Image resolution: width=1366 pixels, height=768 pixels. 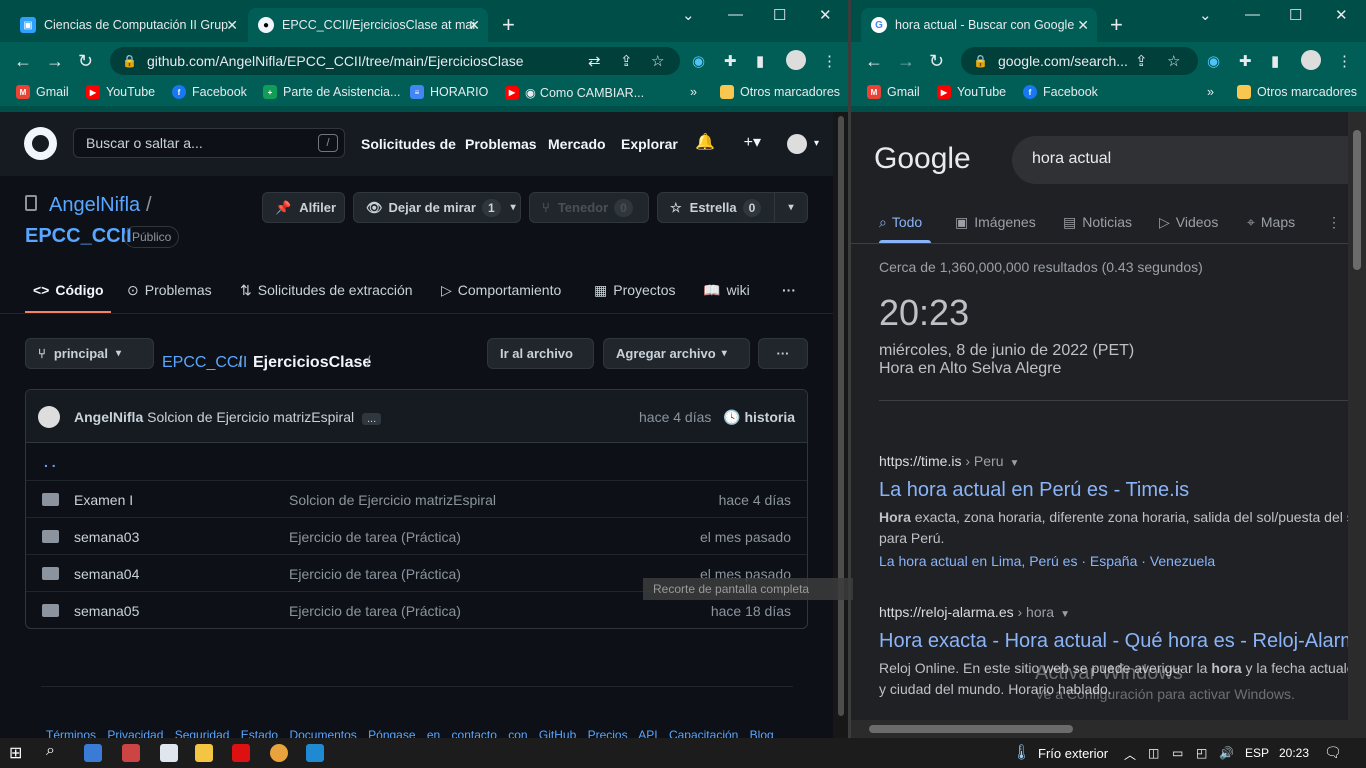 What do you see at coordinates (949, 461) in the screenshot?
I see `result-url: https://time.is › Peru ▼` at bounding box center [949, 461].